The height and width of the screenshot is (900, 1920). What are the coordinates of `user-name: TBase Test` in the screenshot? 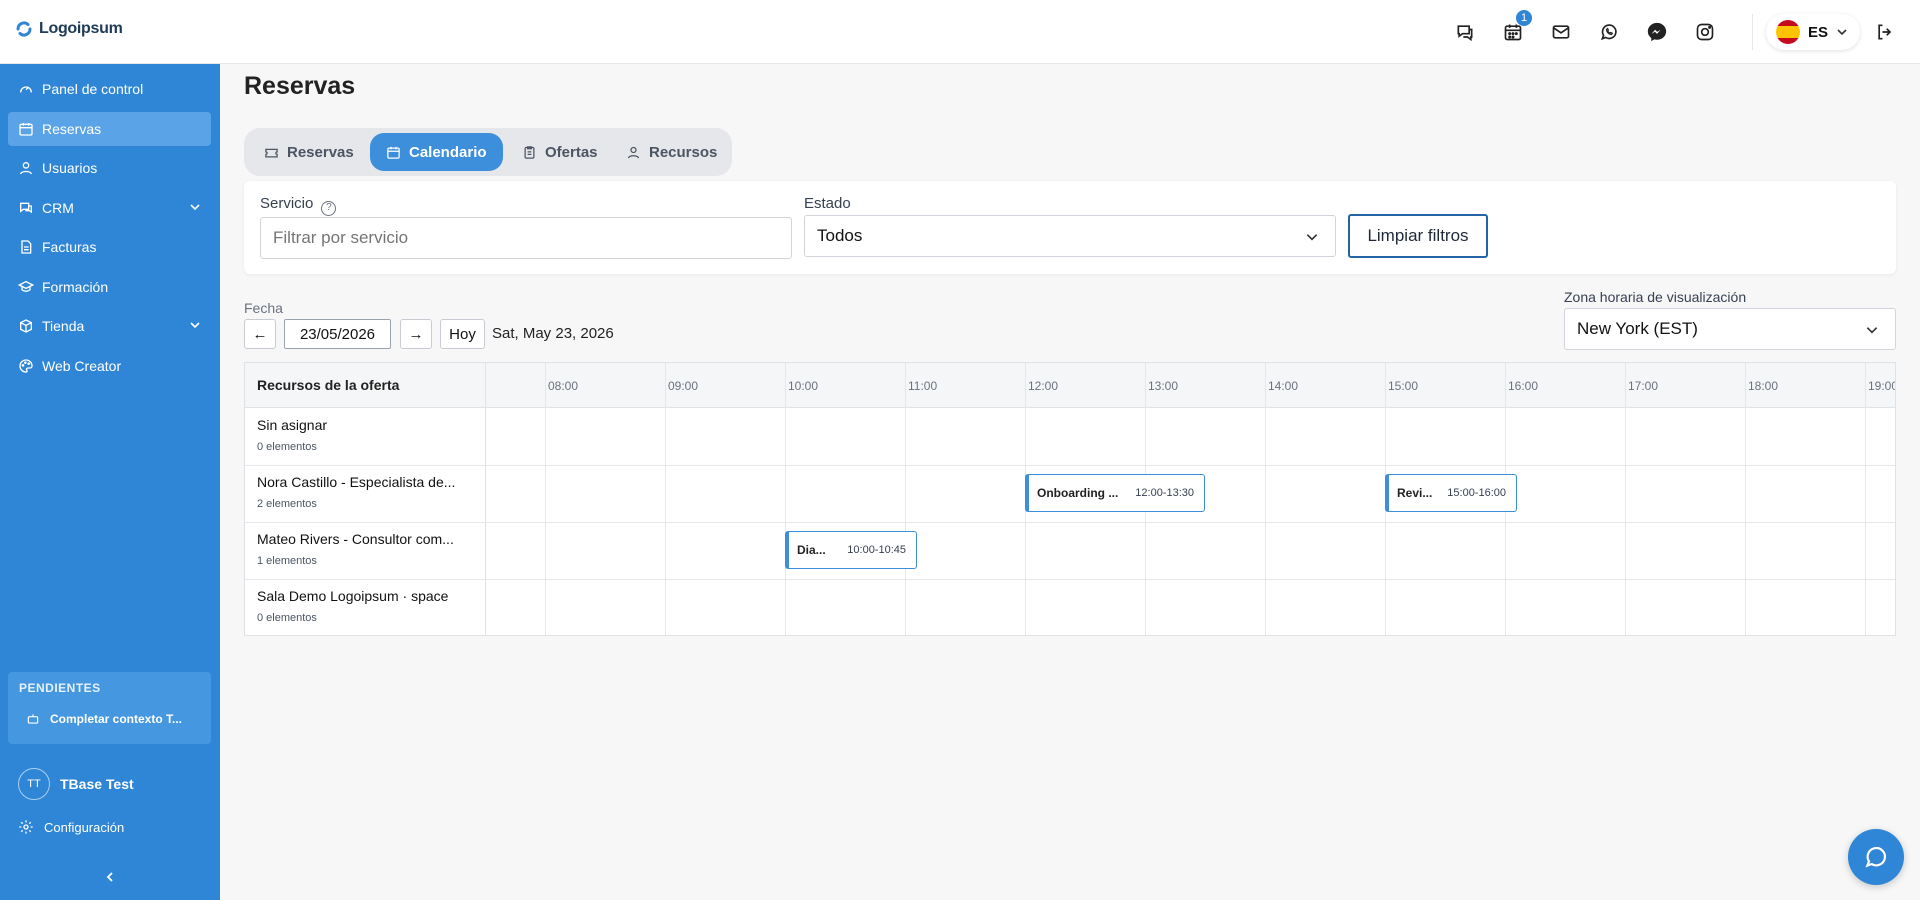 It's located at (97, 784).